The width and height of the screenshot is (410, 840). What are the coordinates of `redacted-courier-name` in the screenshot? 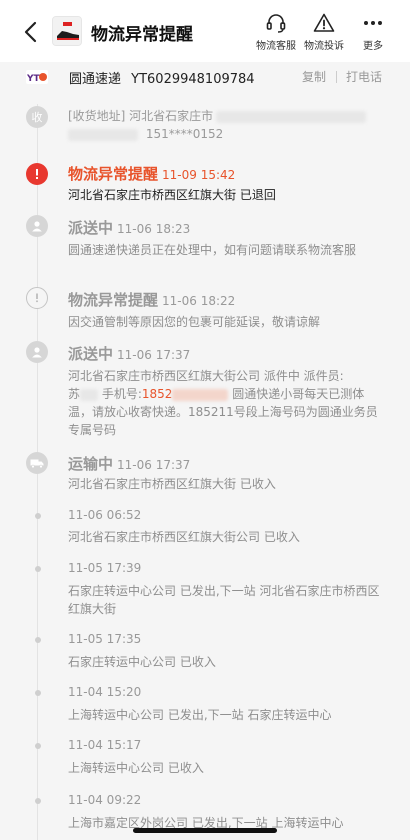 It's located at (89, 394).